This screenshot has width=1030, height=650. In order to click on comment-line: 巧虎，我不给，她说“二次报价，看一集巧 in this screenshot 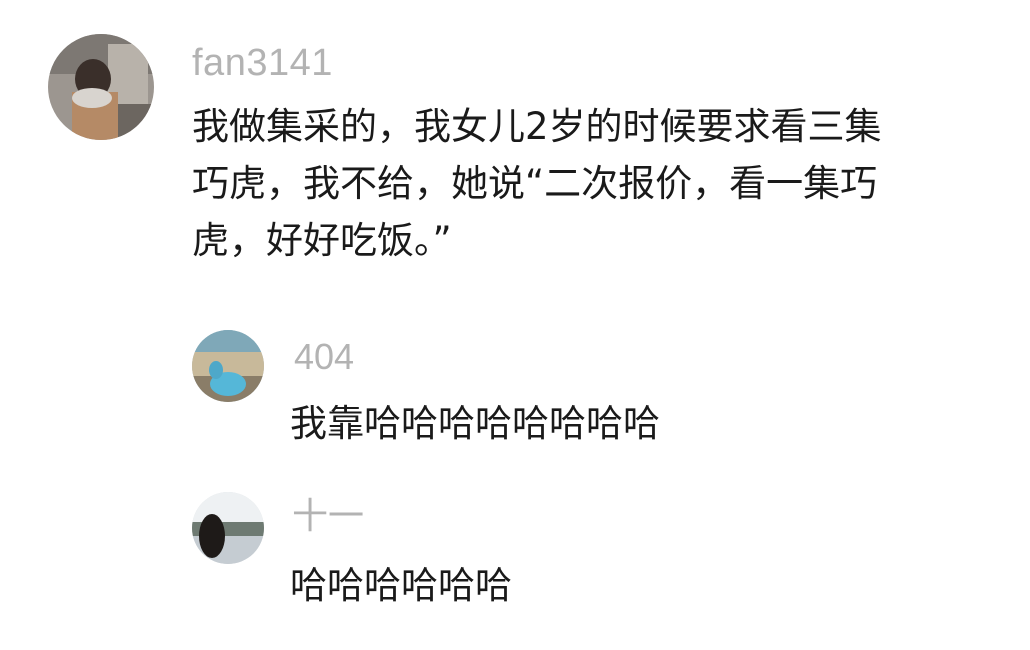, I will do `click(535, 183)`.